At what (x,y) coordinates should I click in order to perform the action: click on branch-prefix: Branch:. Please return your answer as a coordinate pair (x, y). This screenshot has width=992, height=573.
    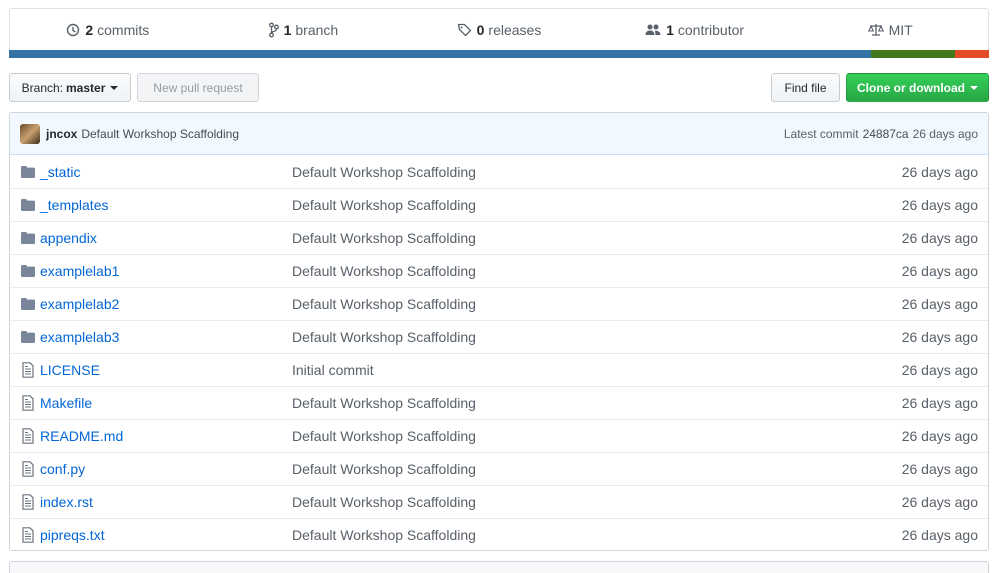
    Looking at the image, I should click on (42, 87).